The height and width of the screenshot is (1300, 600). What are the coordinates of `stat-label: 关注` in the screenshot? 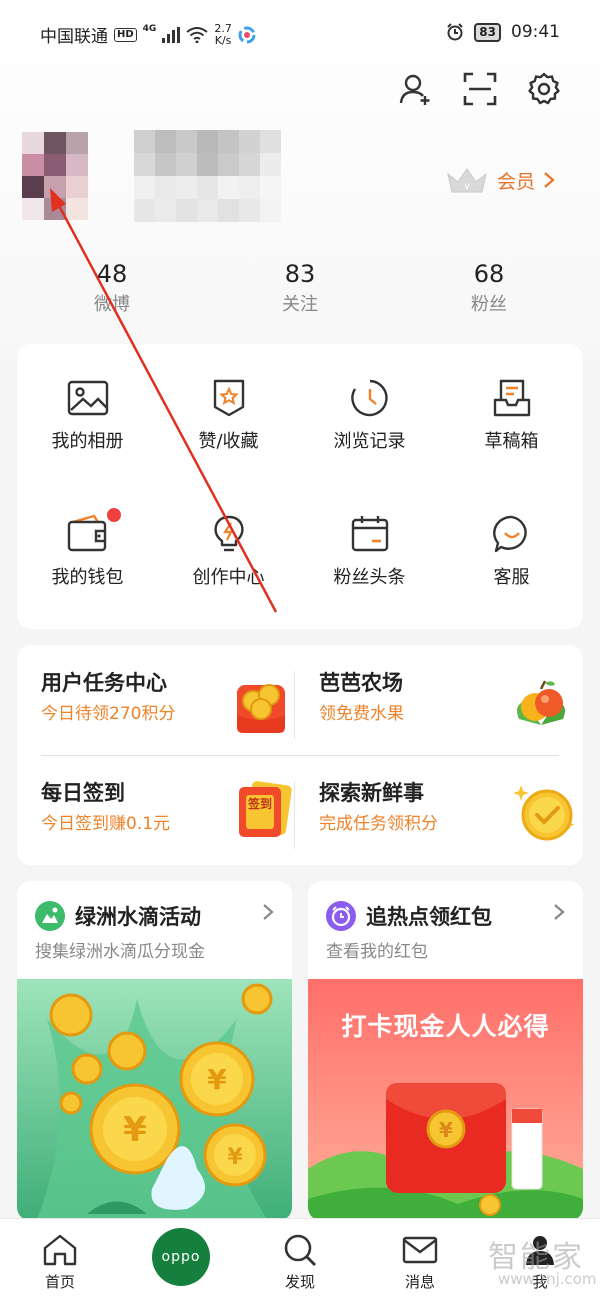 It's located at (300, 304).